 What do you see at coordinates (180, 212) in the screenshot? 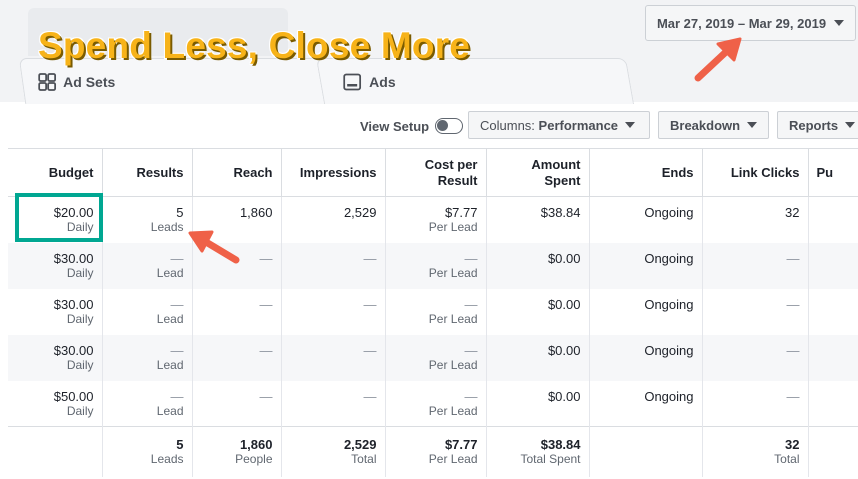
I see `cell-value: 5` at bounding box center [180, 212].